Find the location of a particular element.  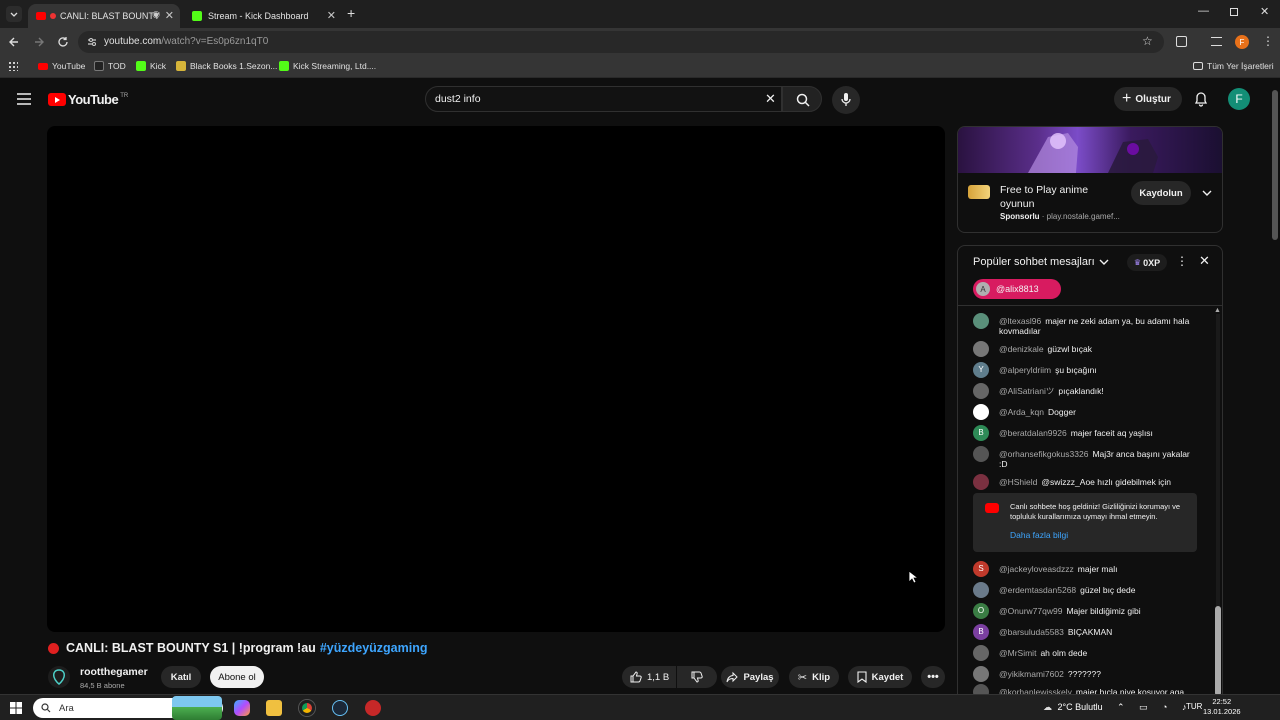

clear-search-icon: ✕ is located at coordinates (770, 99).